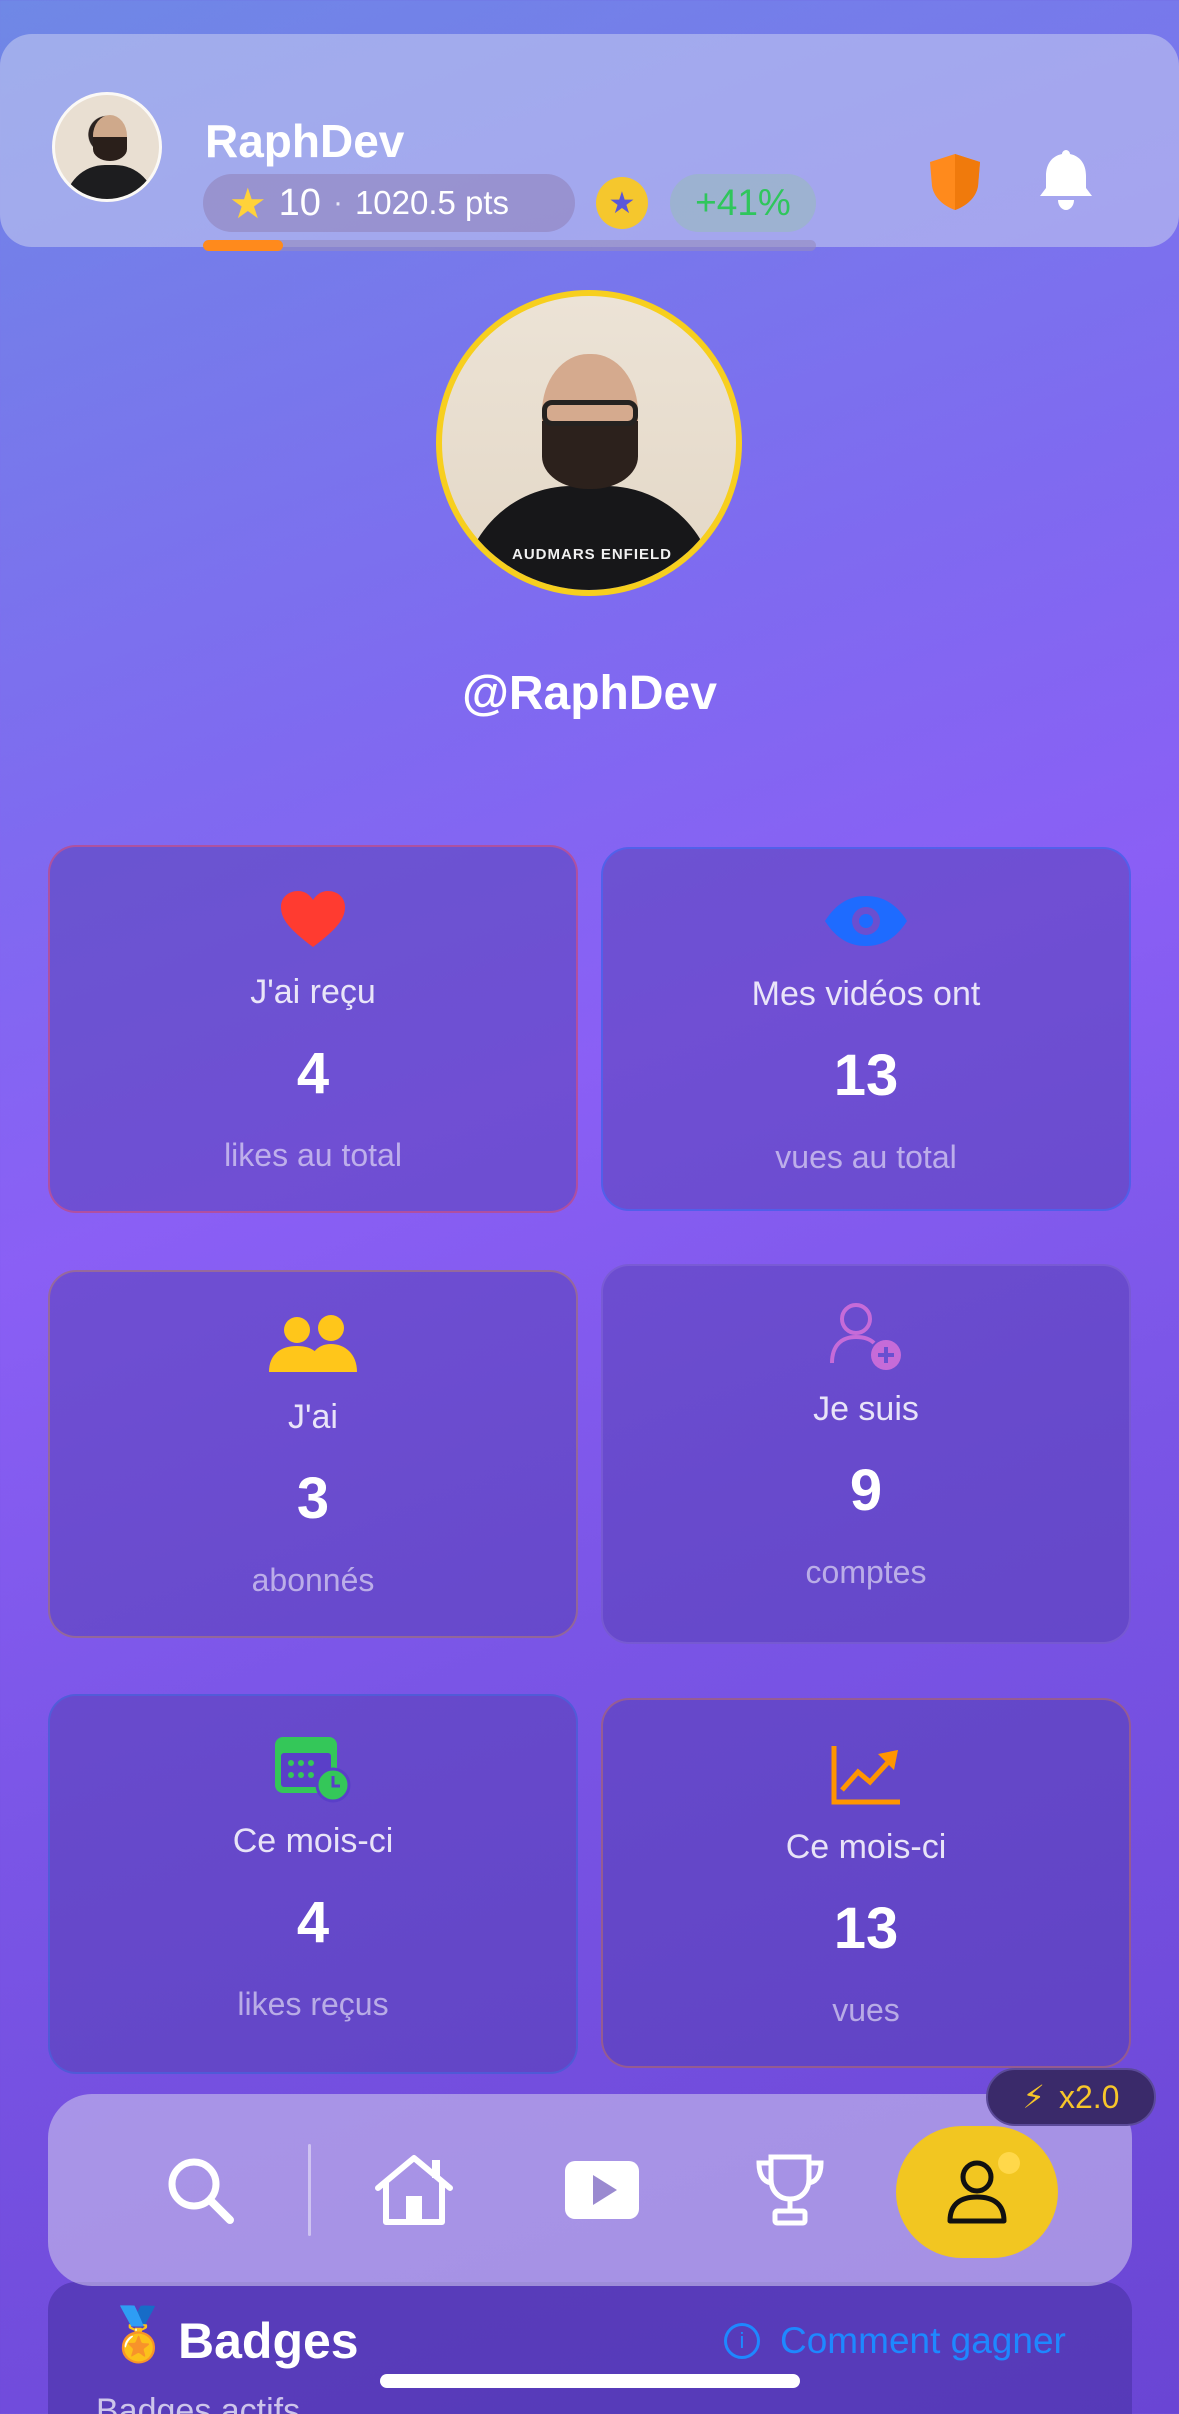  What do you see at coordinates (622, 203) in the screenshot?
I see `coin-star-icon: ★` at bounding box center [622, 203].